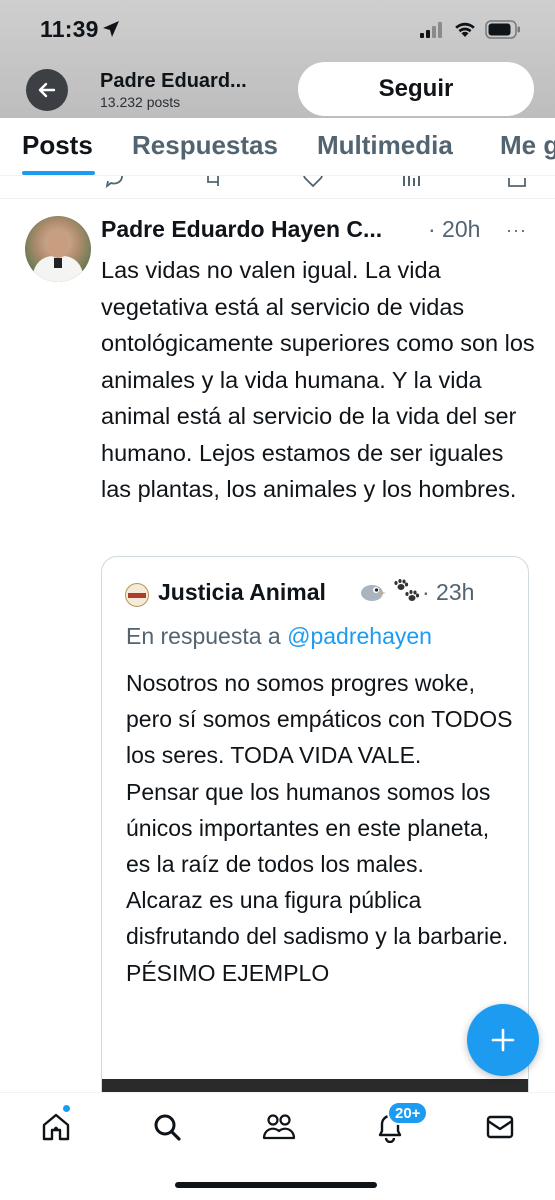  I want to click on search-icon, so click(167, 1127).